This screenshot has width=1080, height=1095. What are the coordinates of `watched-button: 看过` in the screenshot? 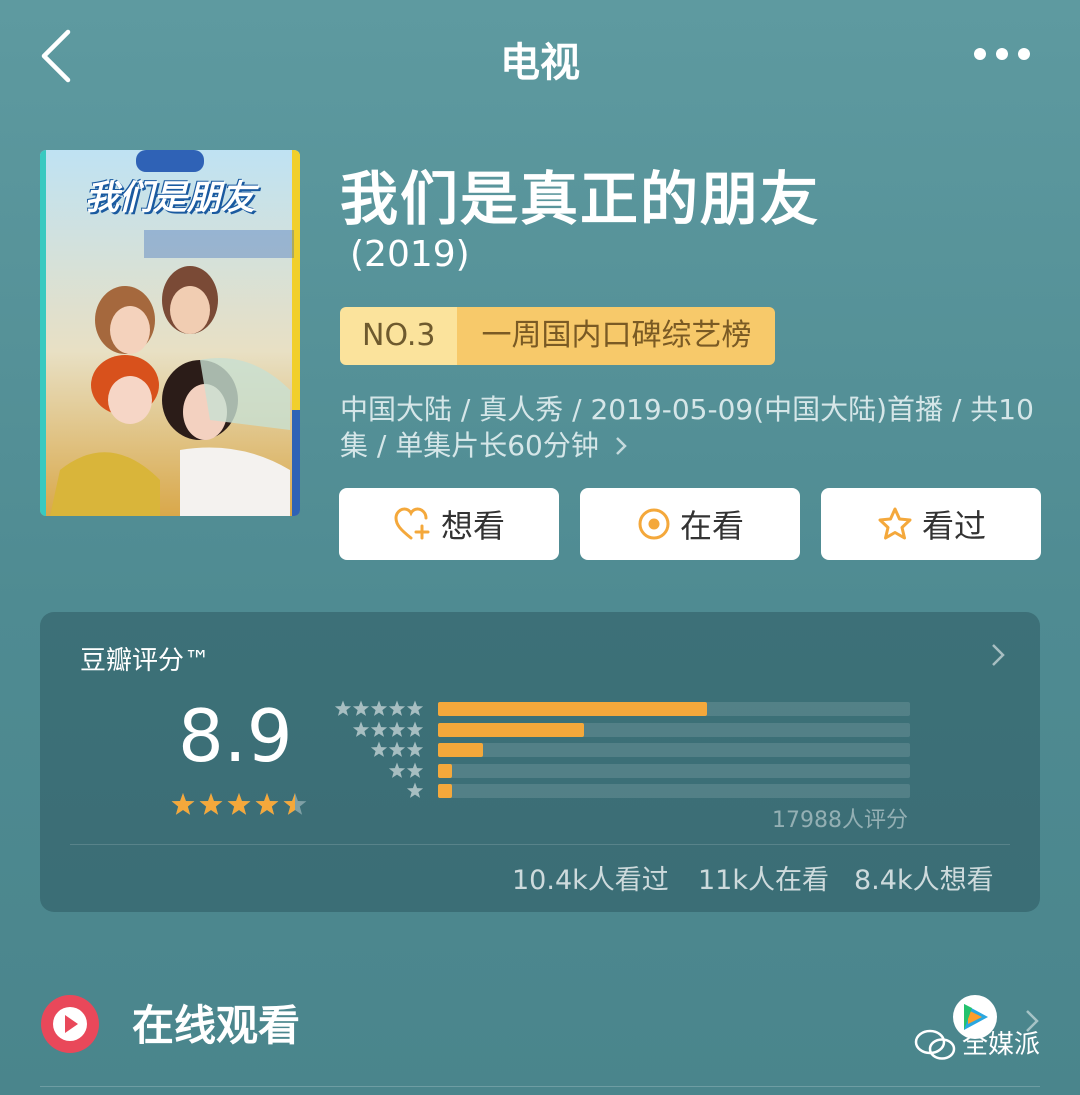 It's located at (931, 524).